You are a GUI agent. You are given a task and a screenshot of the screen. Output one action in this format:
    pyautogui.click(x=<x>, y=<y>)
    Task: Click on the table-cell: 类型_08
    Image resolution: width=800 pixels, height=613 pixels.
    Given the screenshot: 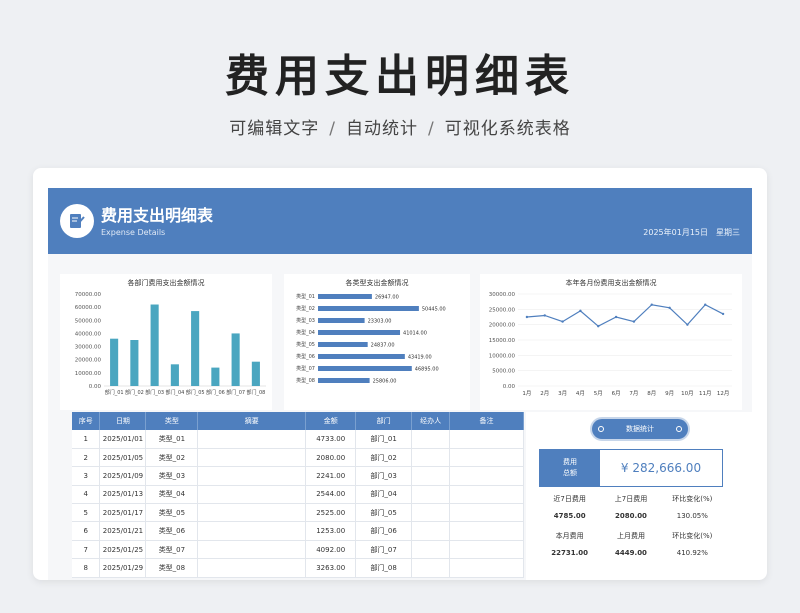 What is the action you would take?
    pyautogui.click(x=172, y=568)
    